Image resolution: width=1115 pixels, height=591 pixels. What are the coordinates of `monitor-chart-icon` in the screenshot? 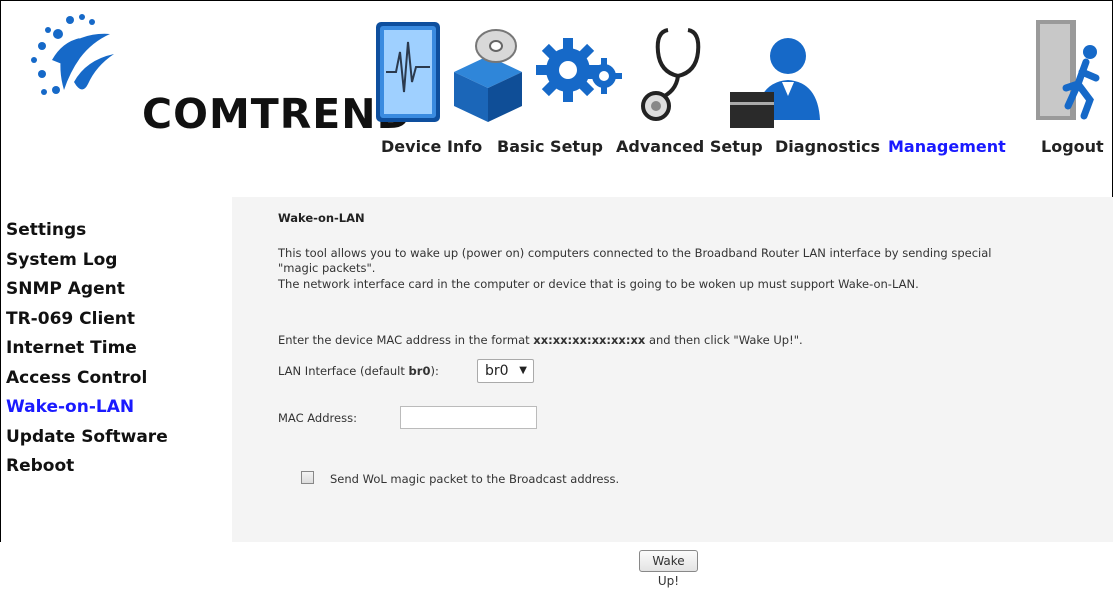 It's located at (409, 73).